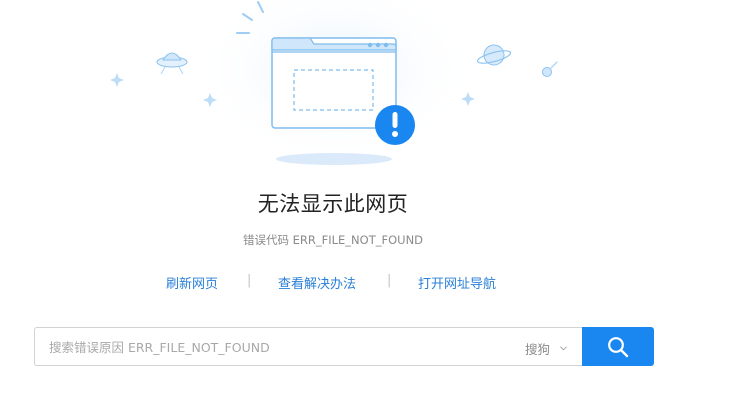 This screenshot has width=753, height=401. What do you see at coordinates (333, 240) in the screenshot?
I see `error-code-text: 错误代码 ERR_FILE_NOT_FOUND` at bounding box center [333, 240].